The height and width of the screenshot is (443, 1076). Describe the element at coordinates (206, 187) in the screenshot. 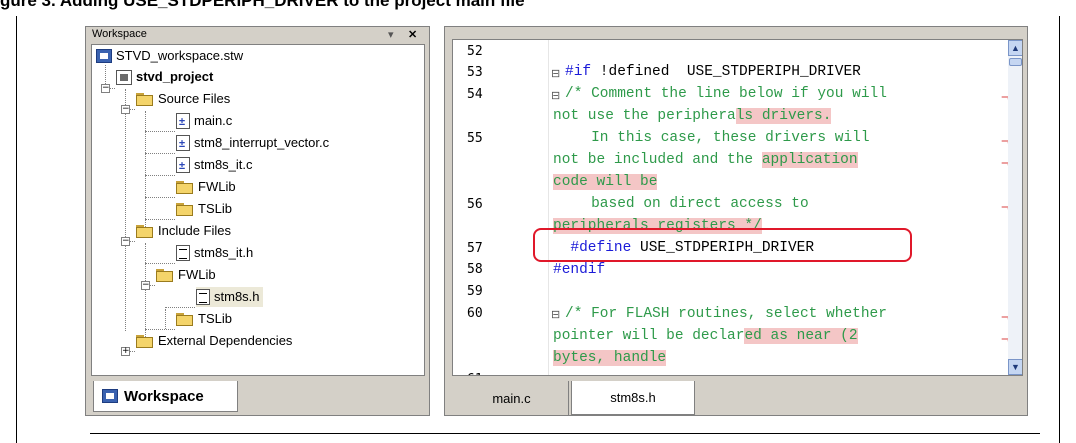

I see `tree-item-fwlib: FWLib` at that location.